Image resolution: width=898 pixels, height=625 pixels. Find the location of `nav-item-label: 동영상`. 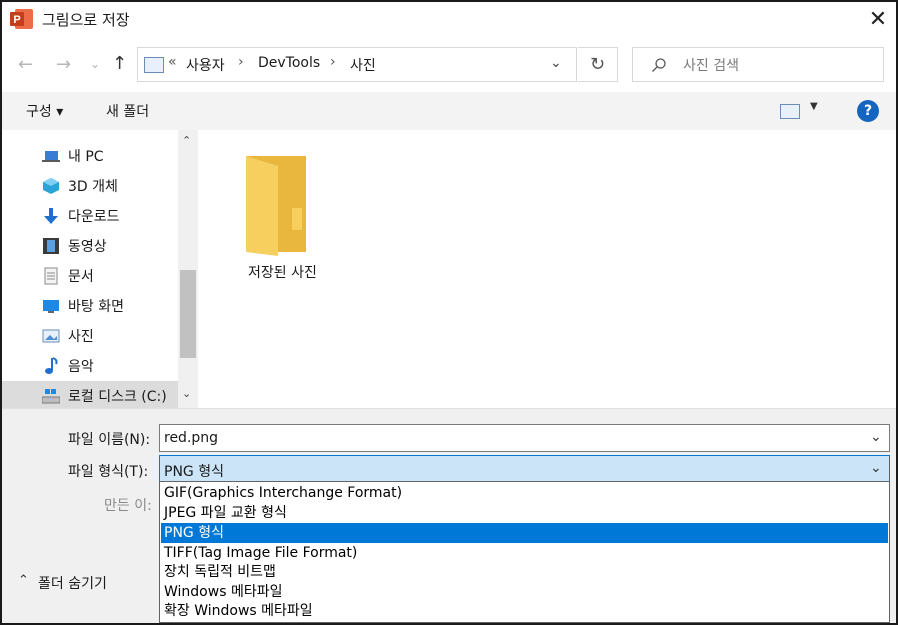

nav-item-label: 동영상 is located at coordinates (87, 247).